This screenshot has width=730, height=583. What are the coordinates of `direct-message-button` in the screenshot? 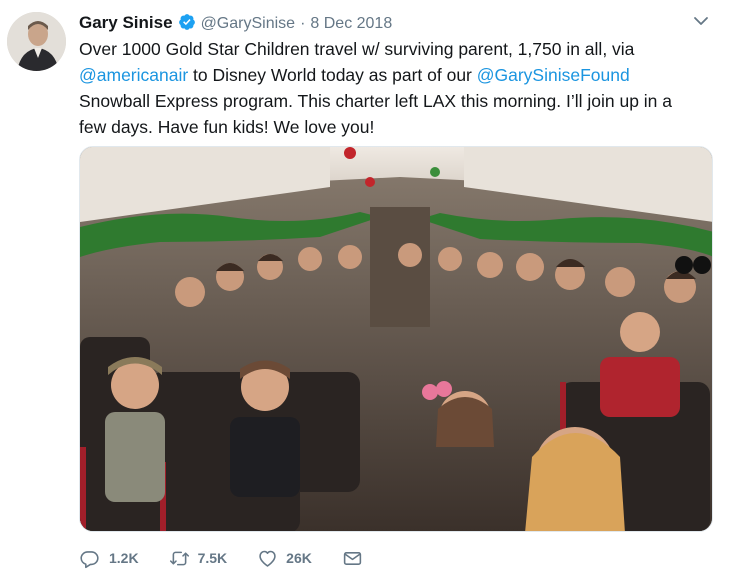 It's located at (352, 558).